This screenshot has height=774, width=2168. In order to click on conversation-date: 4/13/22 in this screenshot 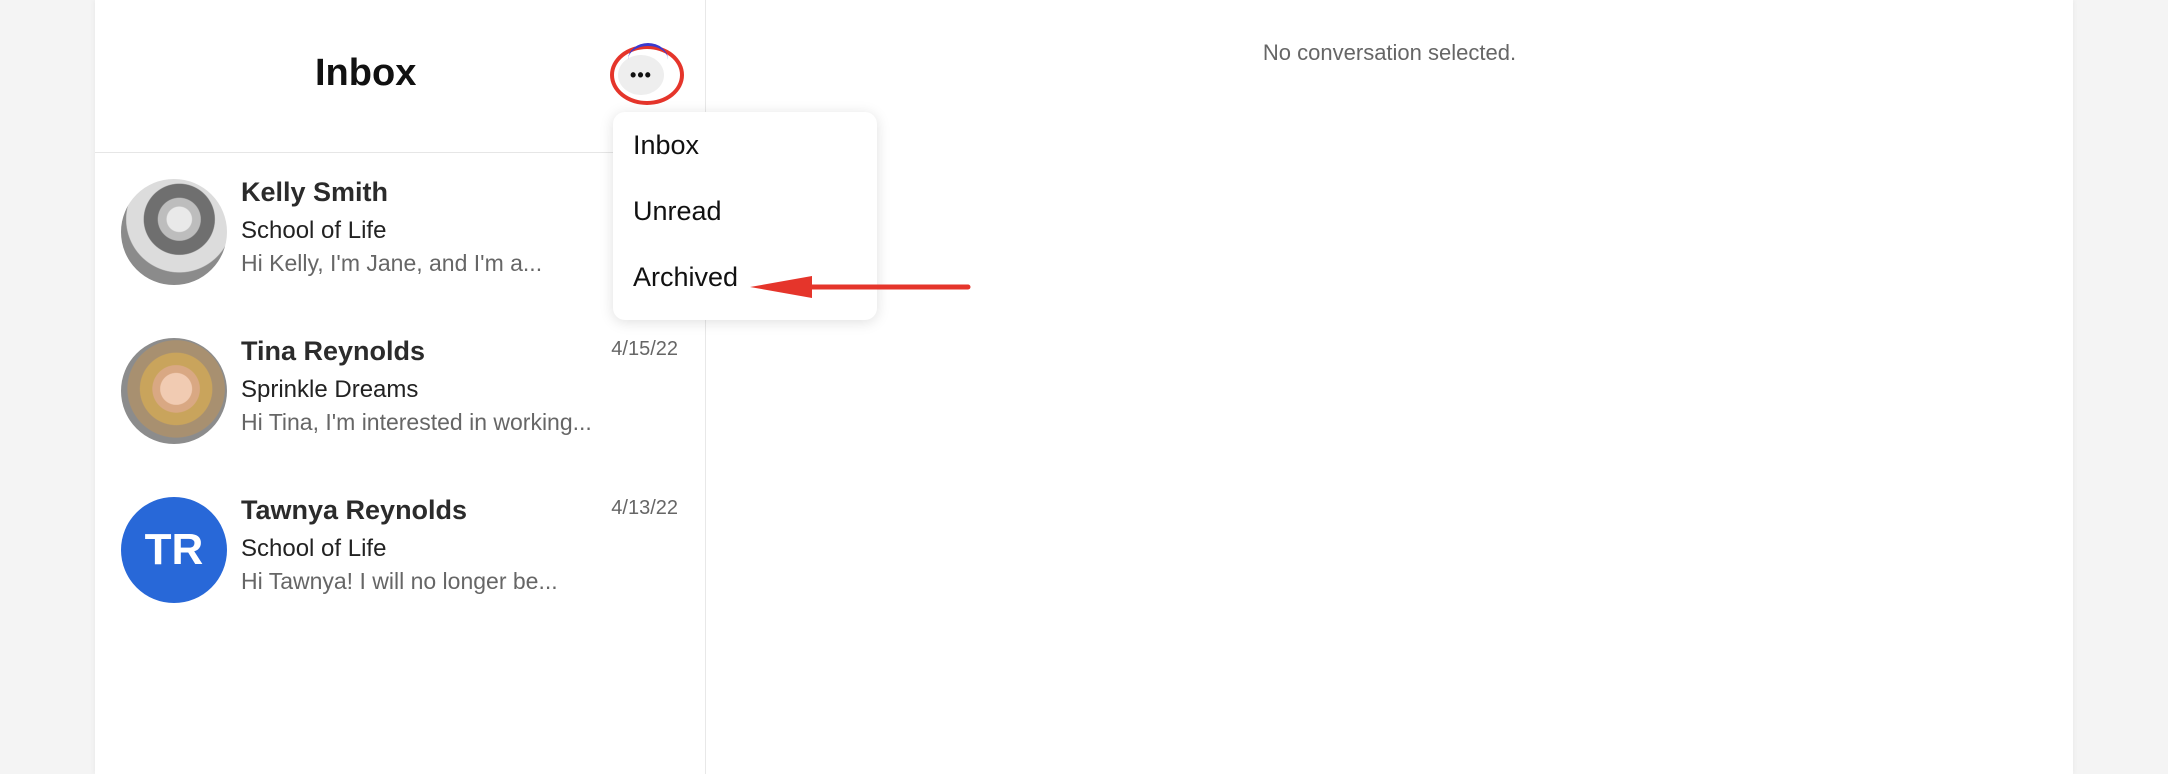, I will do `click(644, 508)`.